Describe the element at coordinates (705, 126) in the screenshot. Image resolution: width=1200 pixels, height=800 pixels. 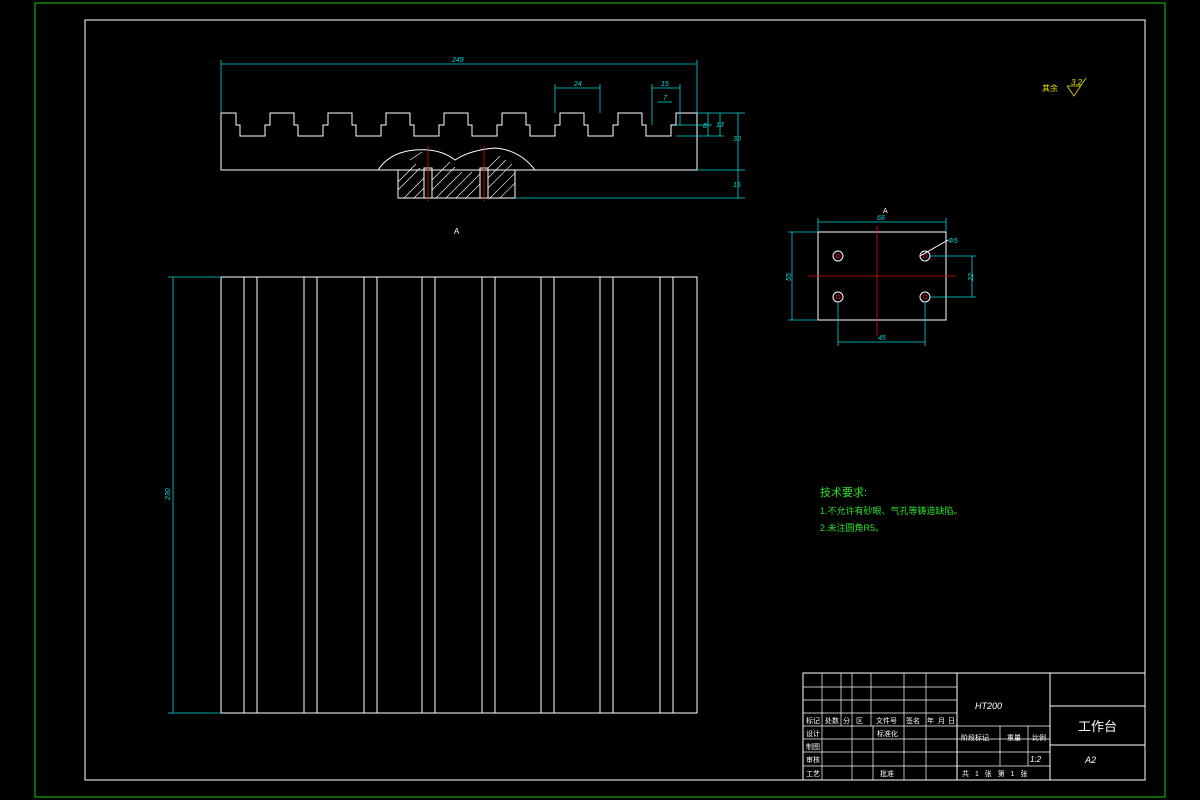
I see `dim-slot-1: 8` at that location.